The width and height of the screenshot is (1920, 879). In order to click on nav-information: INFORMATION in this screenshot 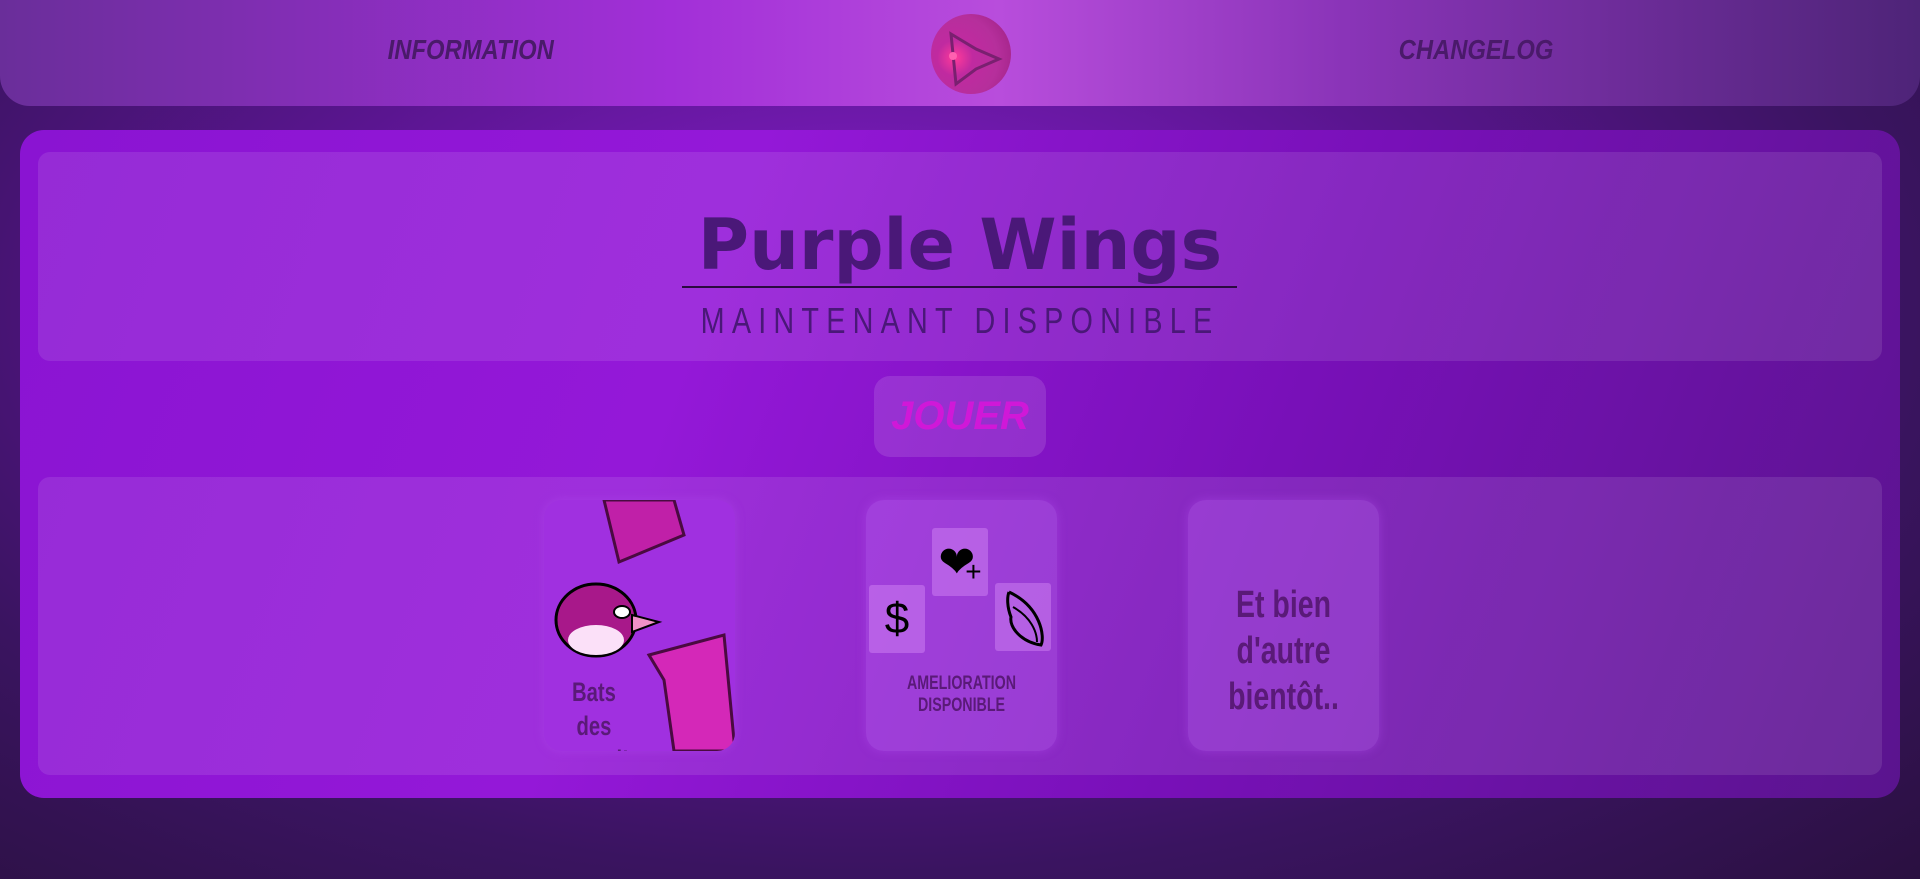, I will do `click(471, 50)`.